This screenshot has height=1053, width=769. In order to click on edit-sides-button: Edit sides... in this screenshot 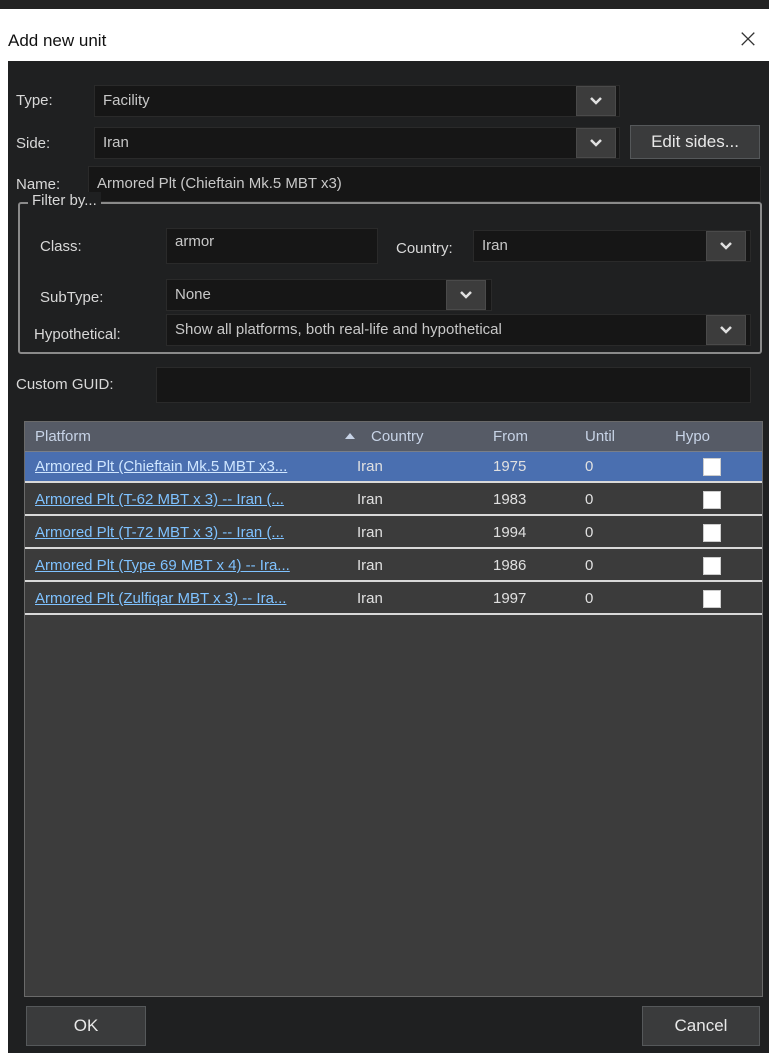, I will do `click(695, 142)`.